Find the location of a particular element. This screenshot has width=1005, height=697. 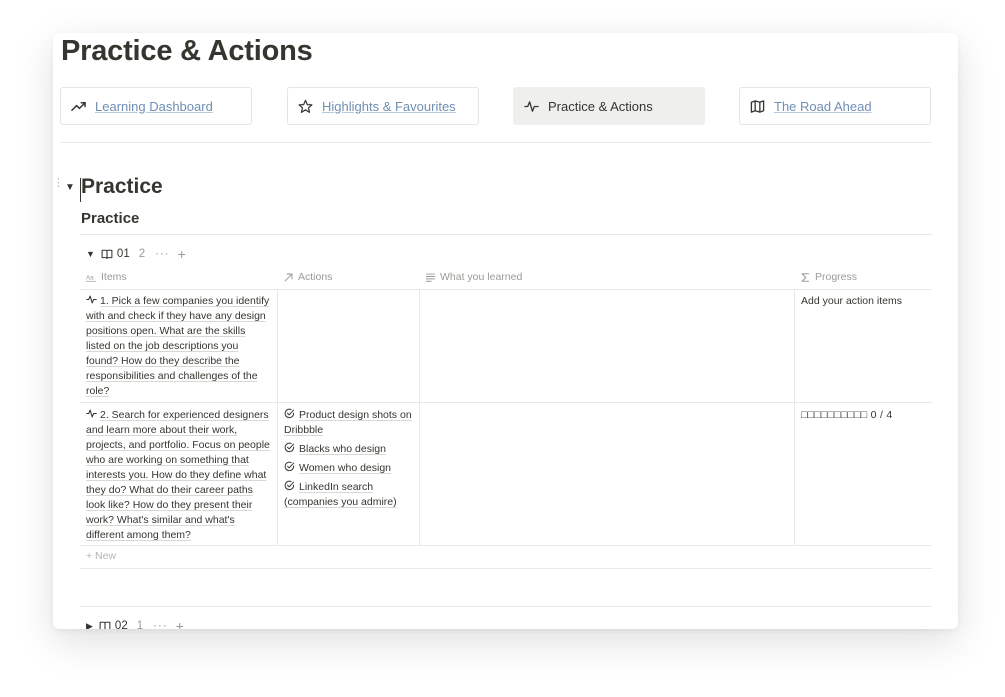

column-header-progress: Progress is located at coordinates (828, 277).